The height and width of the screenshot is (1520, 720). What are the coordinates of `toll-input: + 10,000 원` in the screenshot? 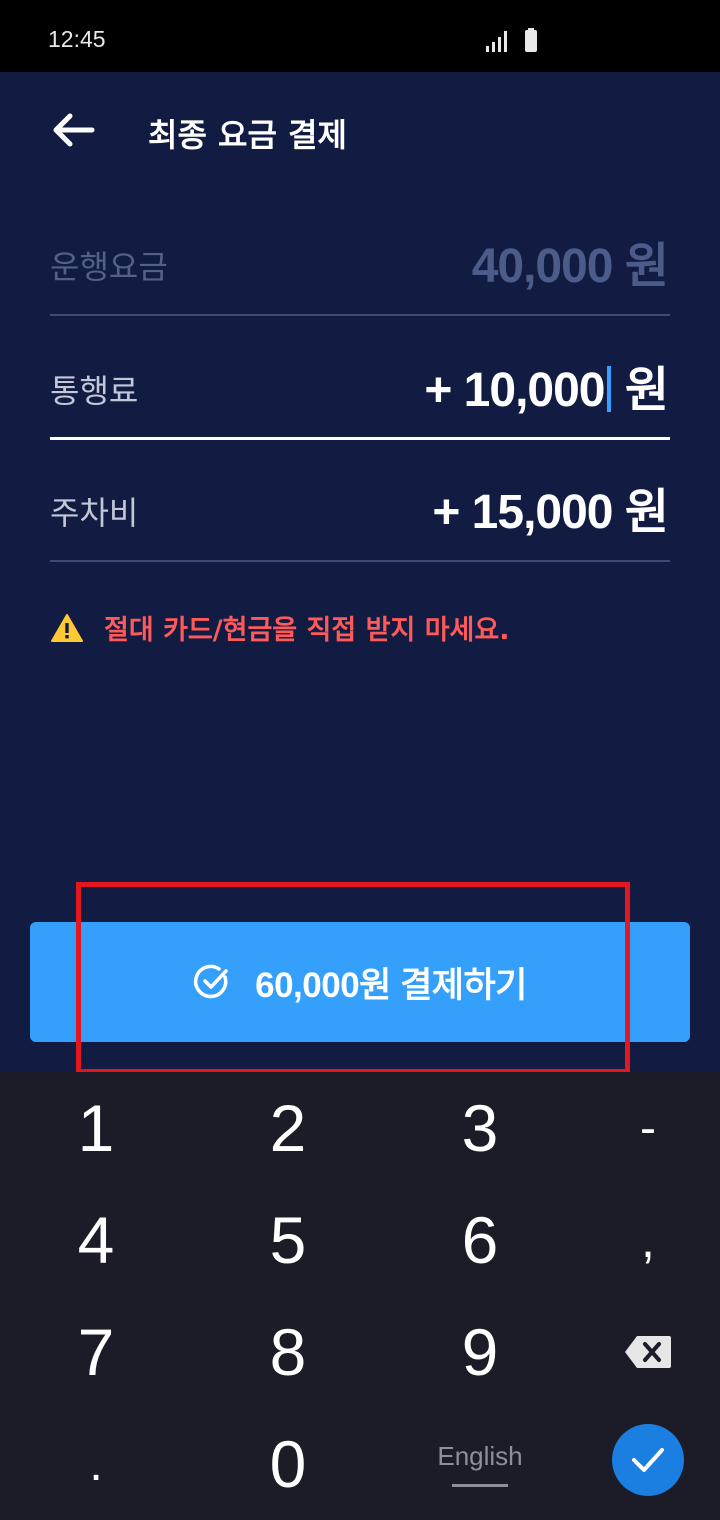 It's located at (546, 385).